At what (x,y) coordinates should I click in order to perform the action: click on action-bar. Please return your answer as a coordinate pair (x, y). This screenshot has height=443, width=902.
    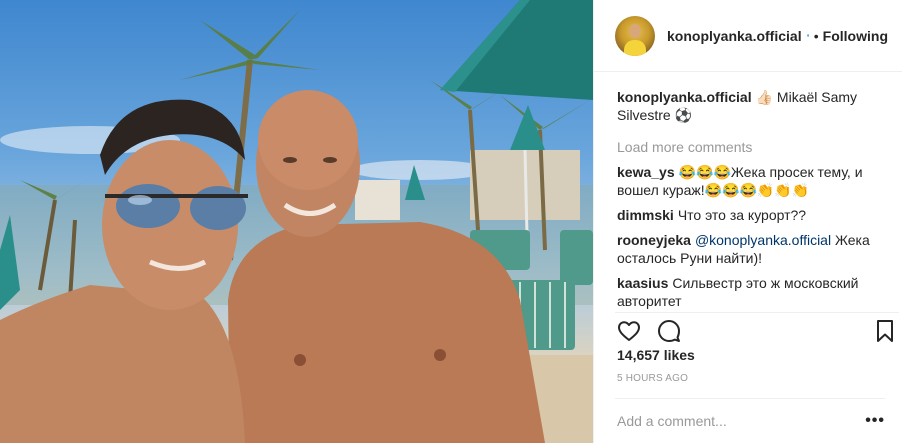
    Looking at the image, I should click on (757, 327).